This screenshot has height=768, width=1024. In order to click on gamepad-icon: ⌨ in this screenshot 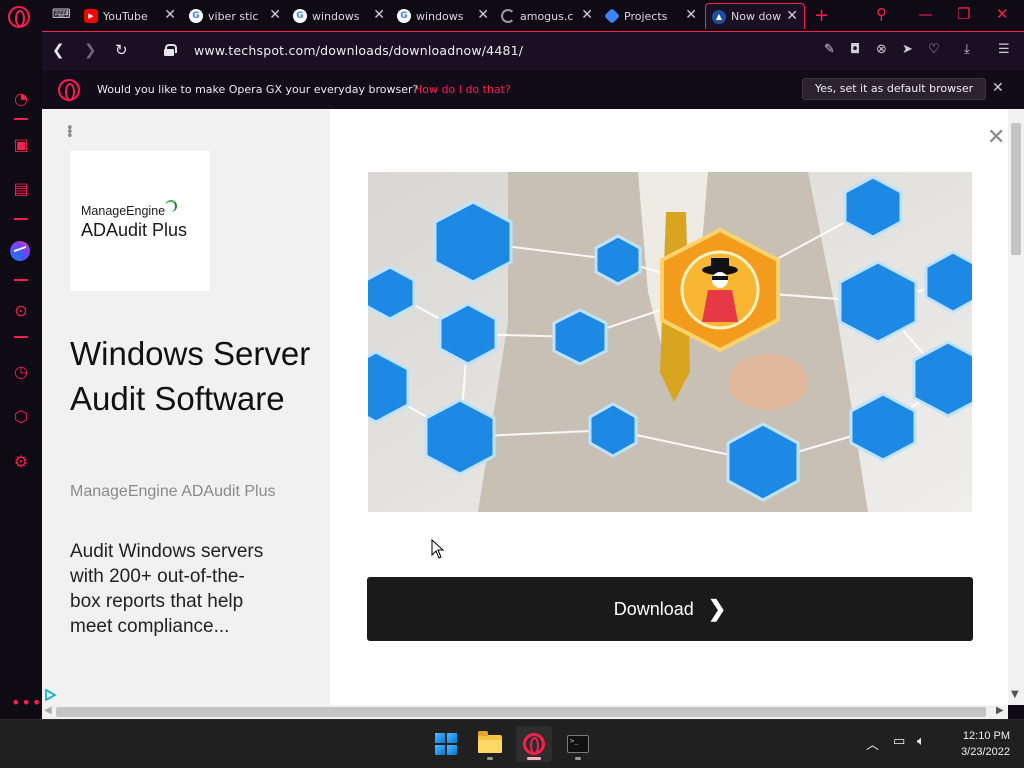, I will do `click(61, 14)`.